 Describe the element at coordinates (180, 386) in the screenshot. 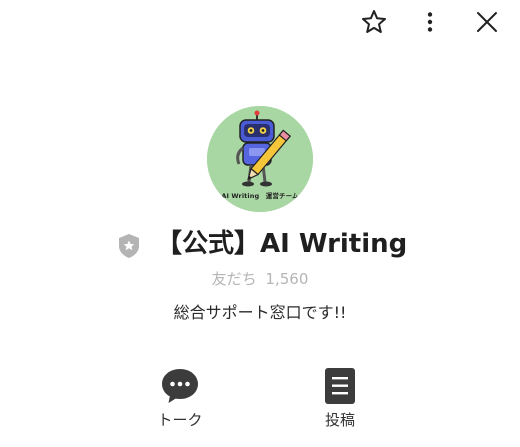

I see `chat-bubble-icon` at that location.